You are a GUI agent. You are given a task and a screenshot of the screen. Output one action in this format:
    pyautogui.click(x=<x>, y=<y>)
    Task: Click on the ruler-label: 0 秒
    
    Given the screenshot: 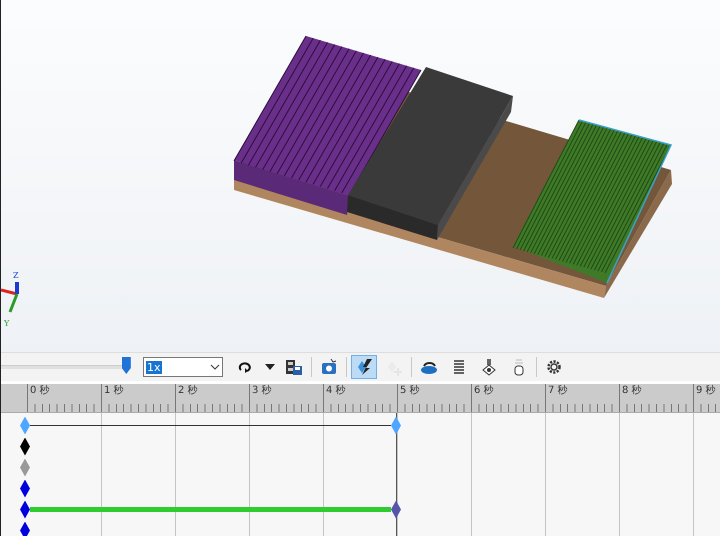 What is the action you would take?
    pyautogui.click(x=40, y=391)
    